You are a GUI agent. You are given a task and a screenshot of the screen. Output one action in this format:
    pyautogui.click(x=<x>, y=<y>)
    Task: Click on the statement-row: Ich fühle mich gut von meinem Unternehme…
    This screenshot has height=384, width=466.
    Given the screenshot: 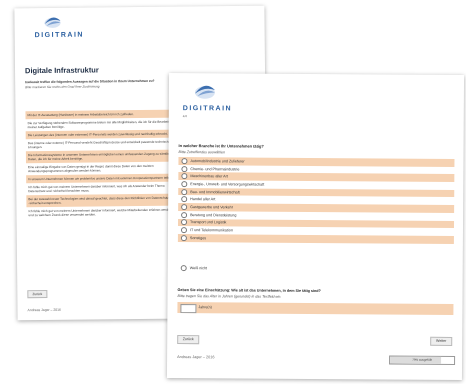 What is the action you would take?
    pyautogui.click(x=100, y=212)
    